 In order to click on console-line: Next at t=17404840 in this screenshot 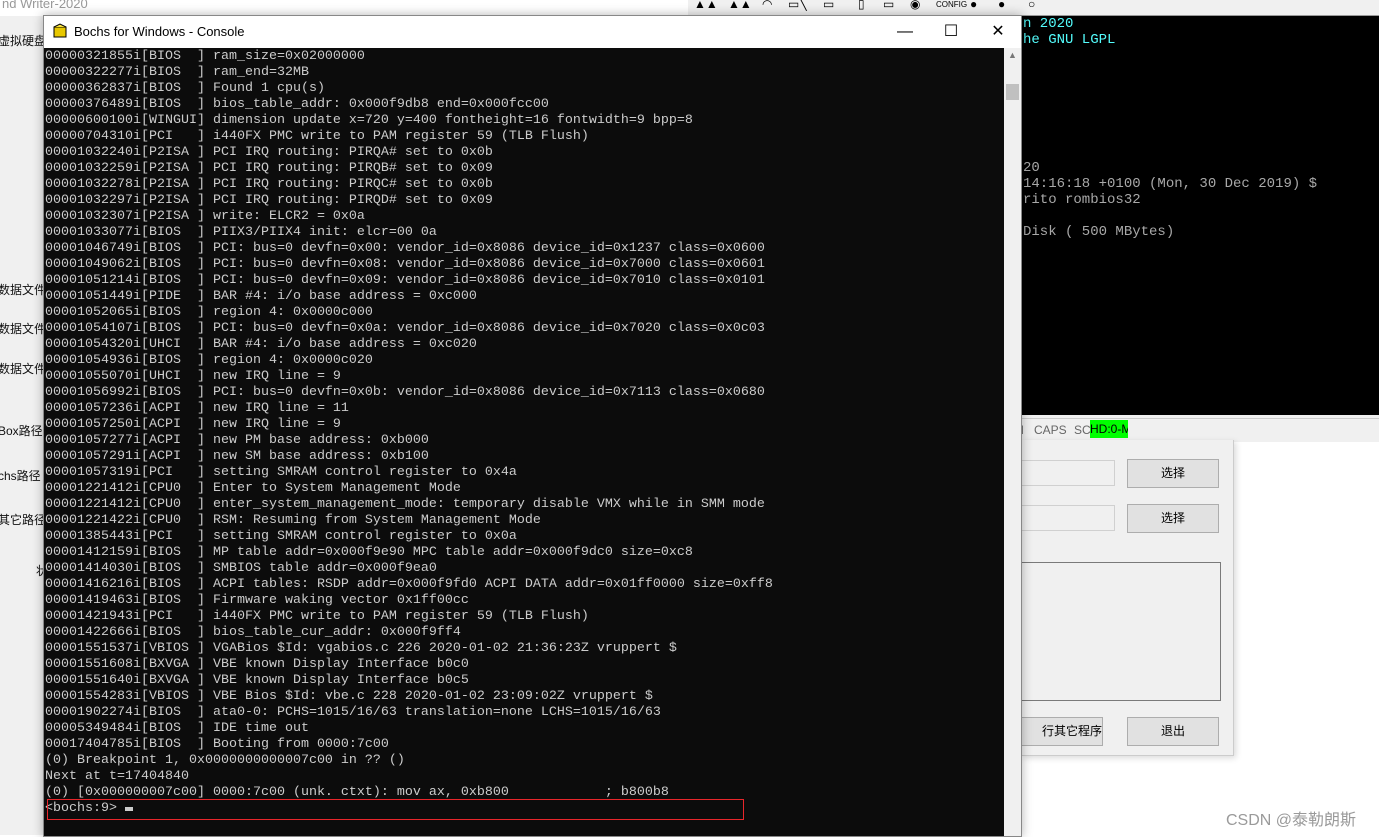, I will do `click(117, 776)`.